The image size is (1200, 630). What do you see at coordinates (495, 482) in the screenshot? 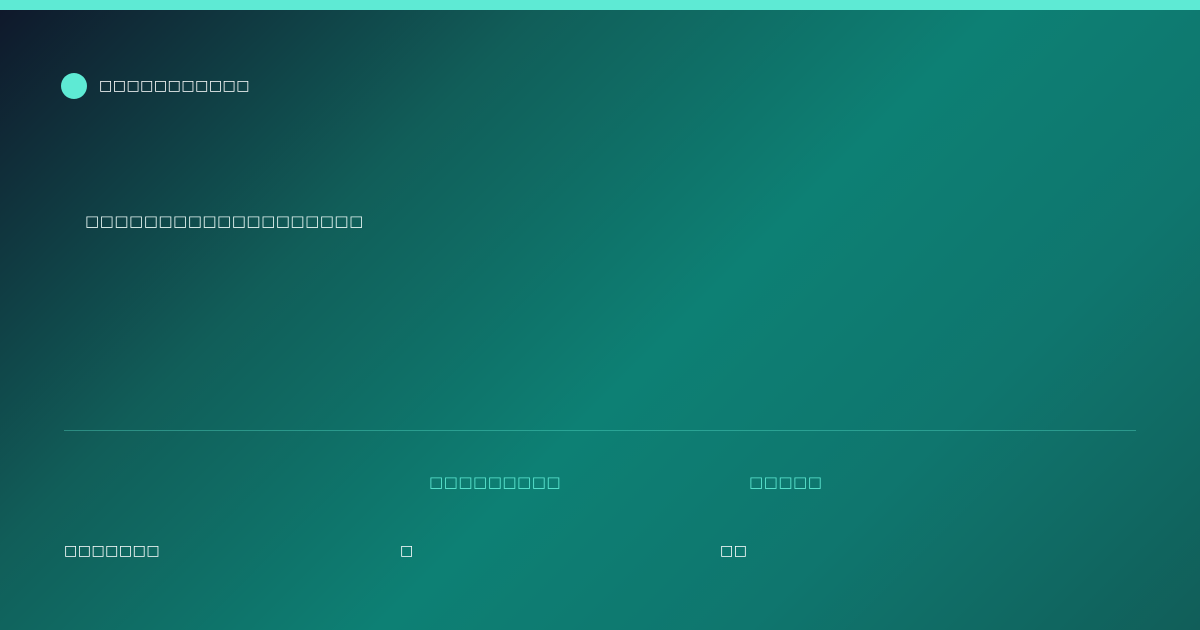
I see `column-header-1: □□□□□□□□□` at bounding box center [495, 482].